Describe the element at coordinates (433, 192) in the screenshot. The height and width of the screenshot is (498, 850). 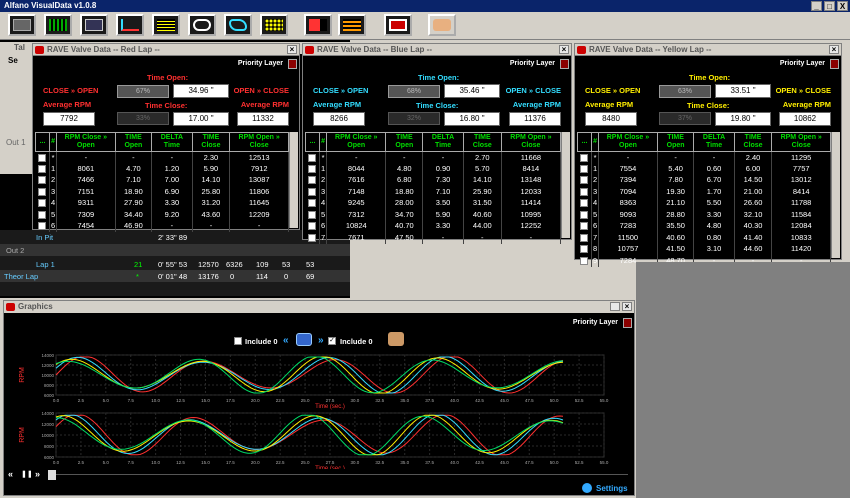
I see `table-row: 3 7148 18.80 7.10 25.90 12033` at that location.